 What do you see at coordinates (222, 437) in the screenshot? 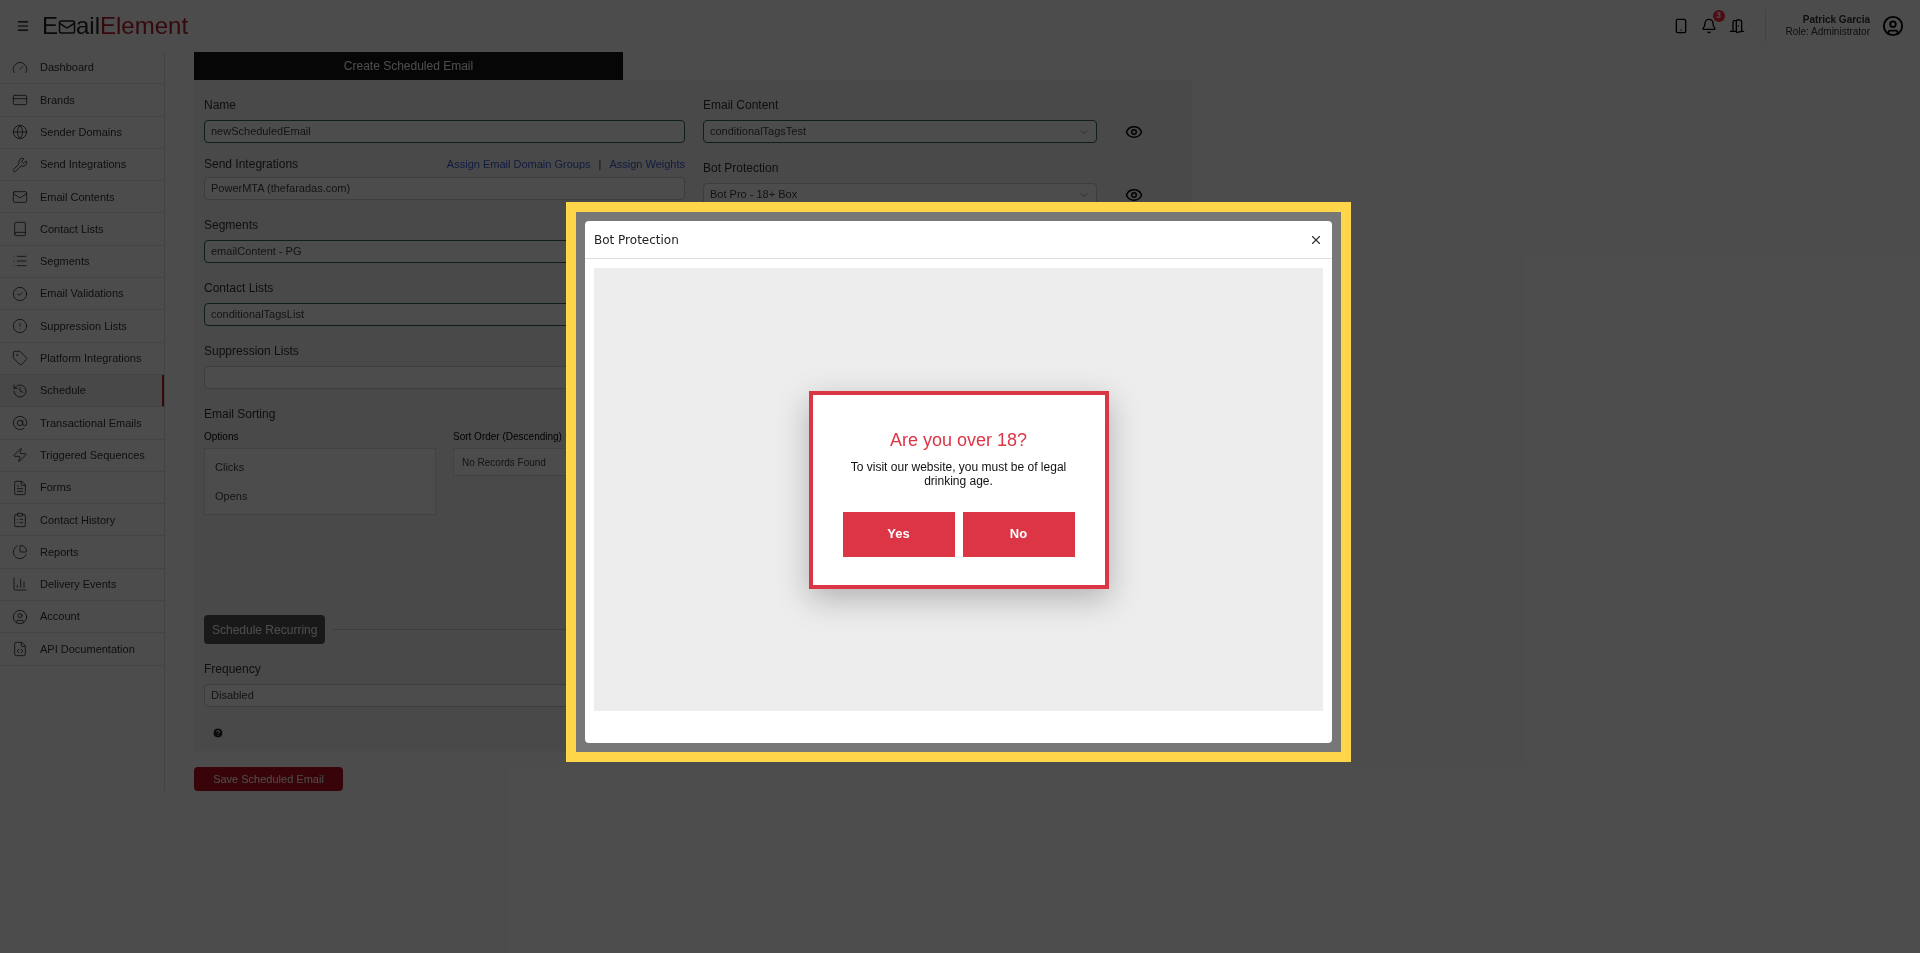
I see `options-label: Options` at bounding box center [222, 437].